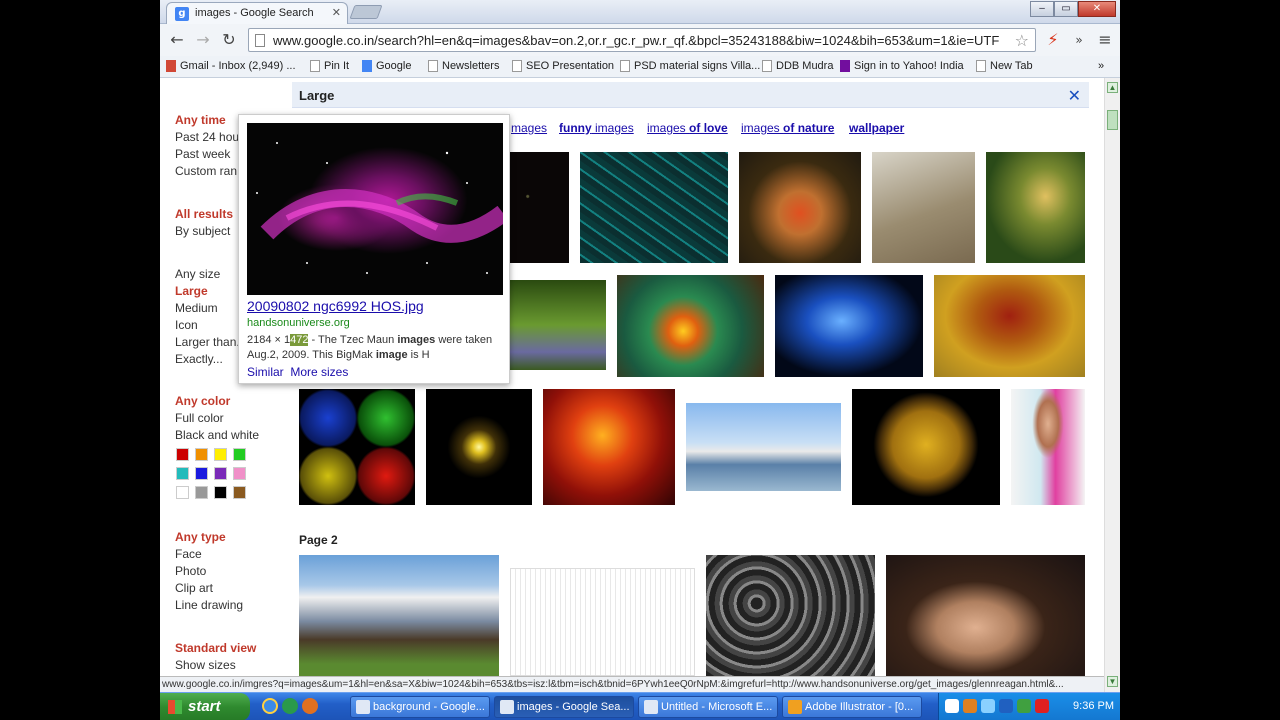 This screenshot has height=720, width=1280. Describe the element at coordinates (205, 665) in the screenshot. I see `filter-show-sizes: Show sizes` at that location.